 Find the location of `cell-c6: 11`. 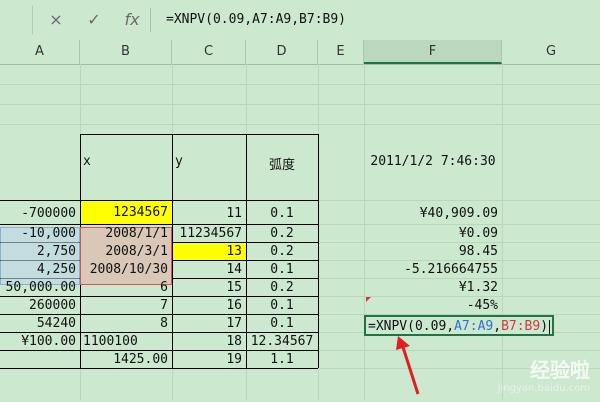

cell-c6: 11 is located at coordinates (209, 214).